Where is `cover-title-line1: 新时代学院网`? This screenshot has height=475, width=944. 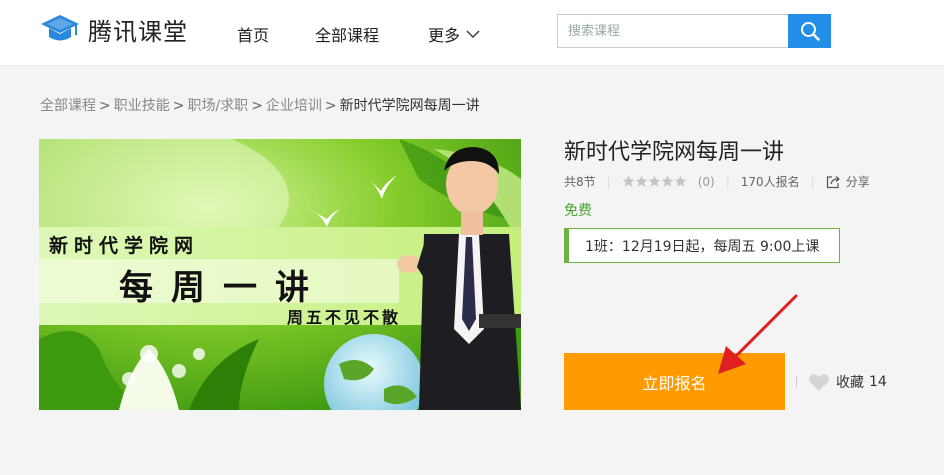
cover-title-line1: 新时代学院网 is located at coordinates (124, 246).